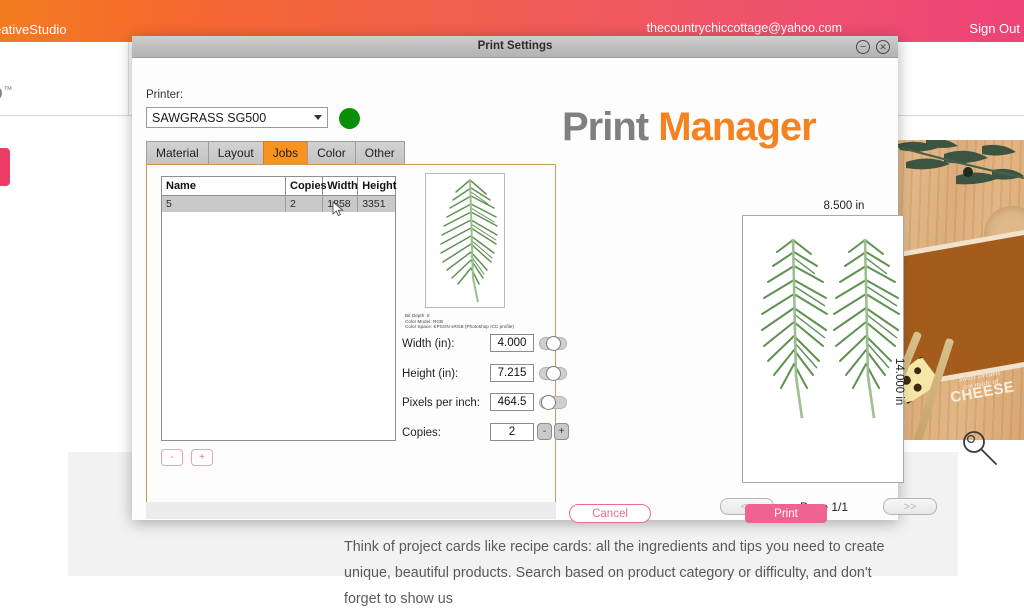 The width and height of the screenshot is (1024, 612). What do you see at coordinates (561, 431) in the screenshot?
I see `copies-increment-button: +` at bounding box center [561, 431].